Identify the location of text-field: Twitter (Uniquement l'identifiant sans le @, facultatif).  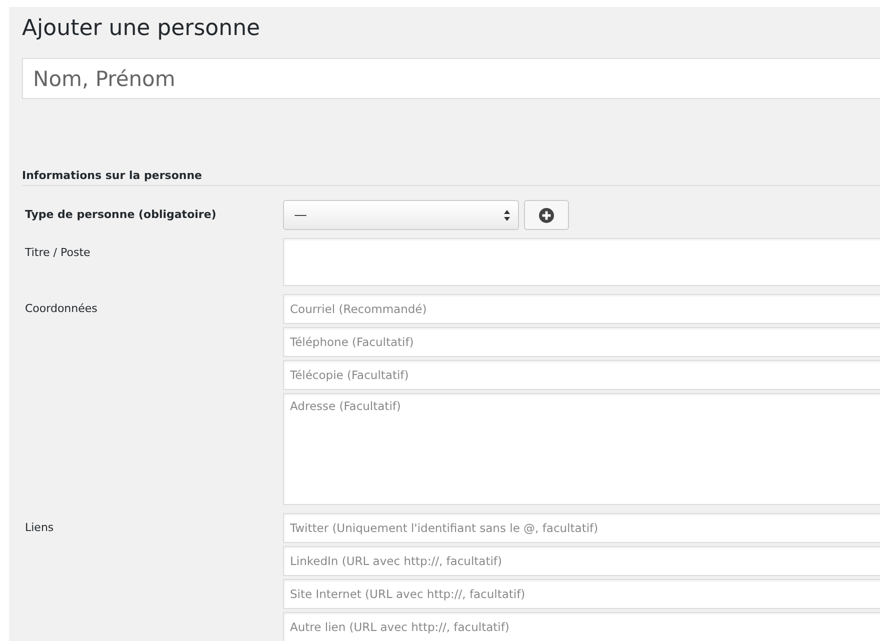
(581, 528).